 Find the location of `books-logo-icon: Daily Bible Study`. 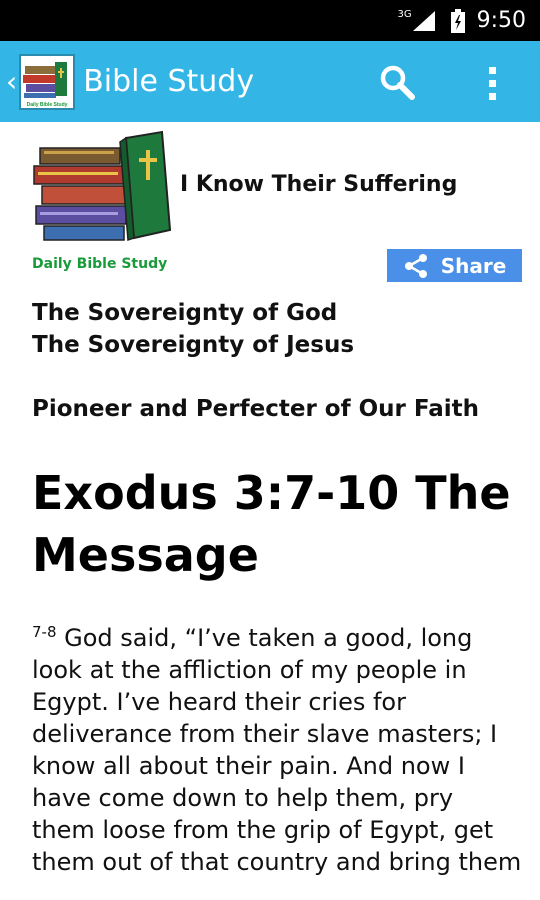

books-logo-icon: Daily Bible Study is located at coordinates (45, 84).